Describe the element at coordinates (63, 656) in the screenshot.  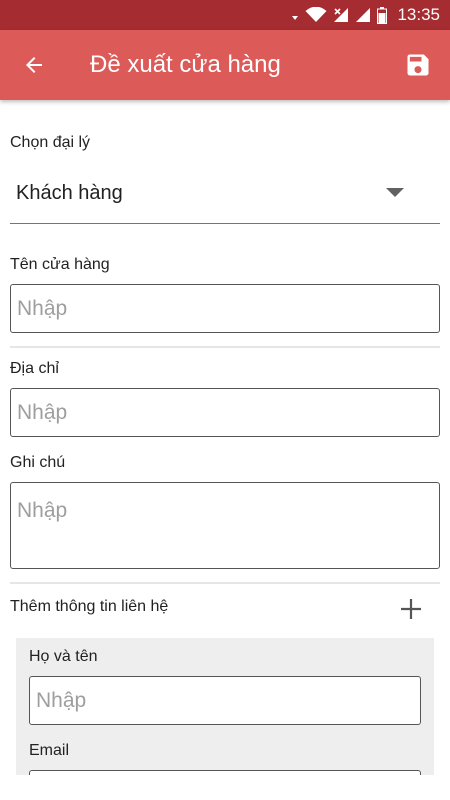
I see `contact-name-label: Họ và tên` at that location.